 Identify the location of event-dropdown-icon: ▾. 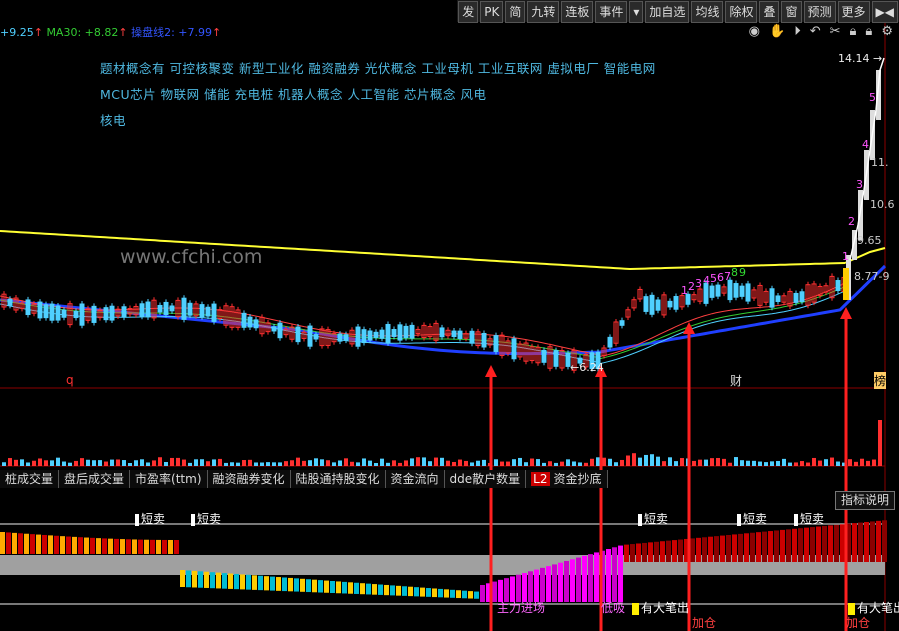
(636, 12).